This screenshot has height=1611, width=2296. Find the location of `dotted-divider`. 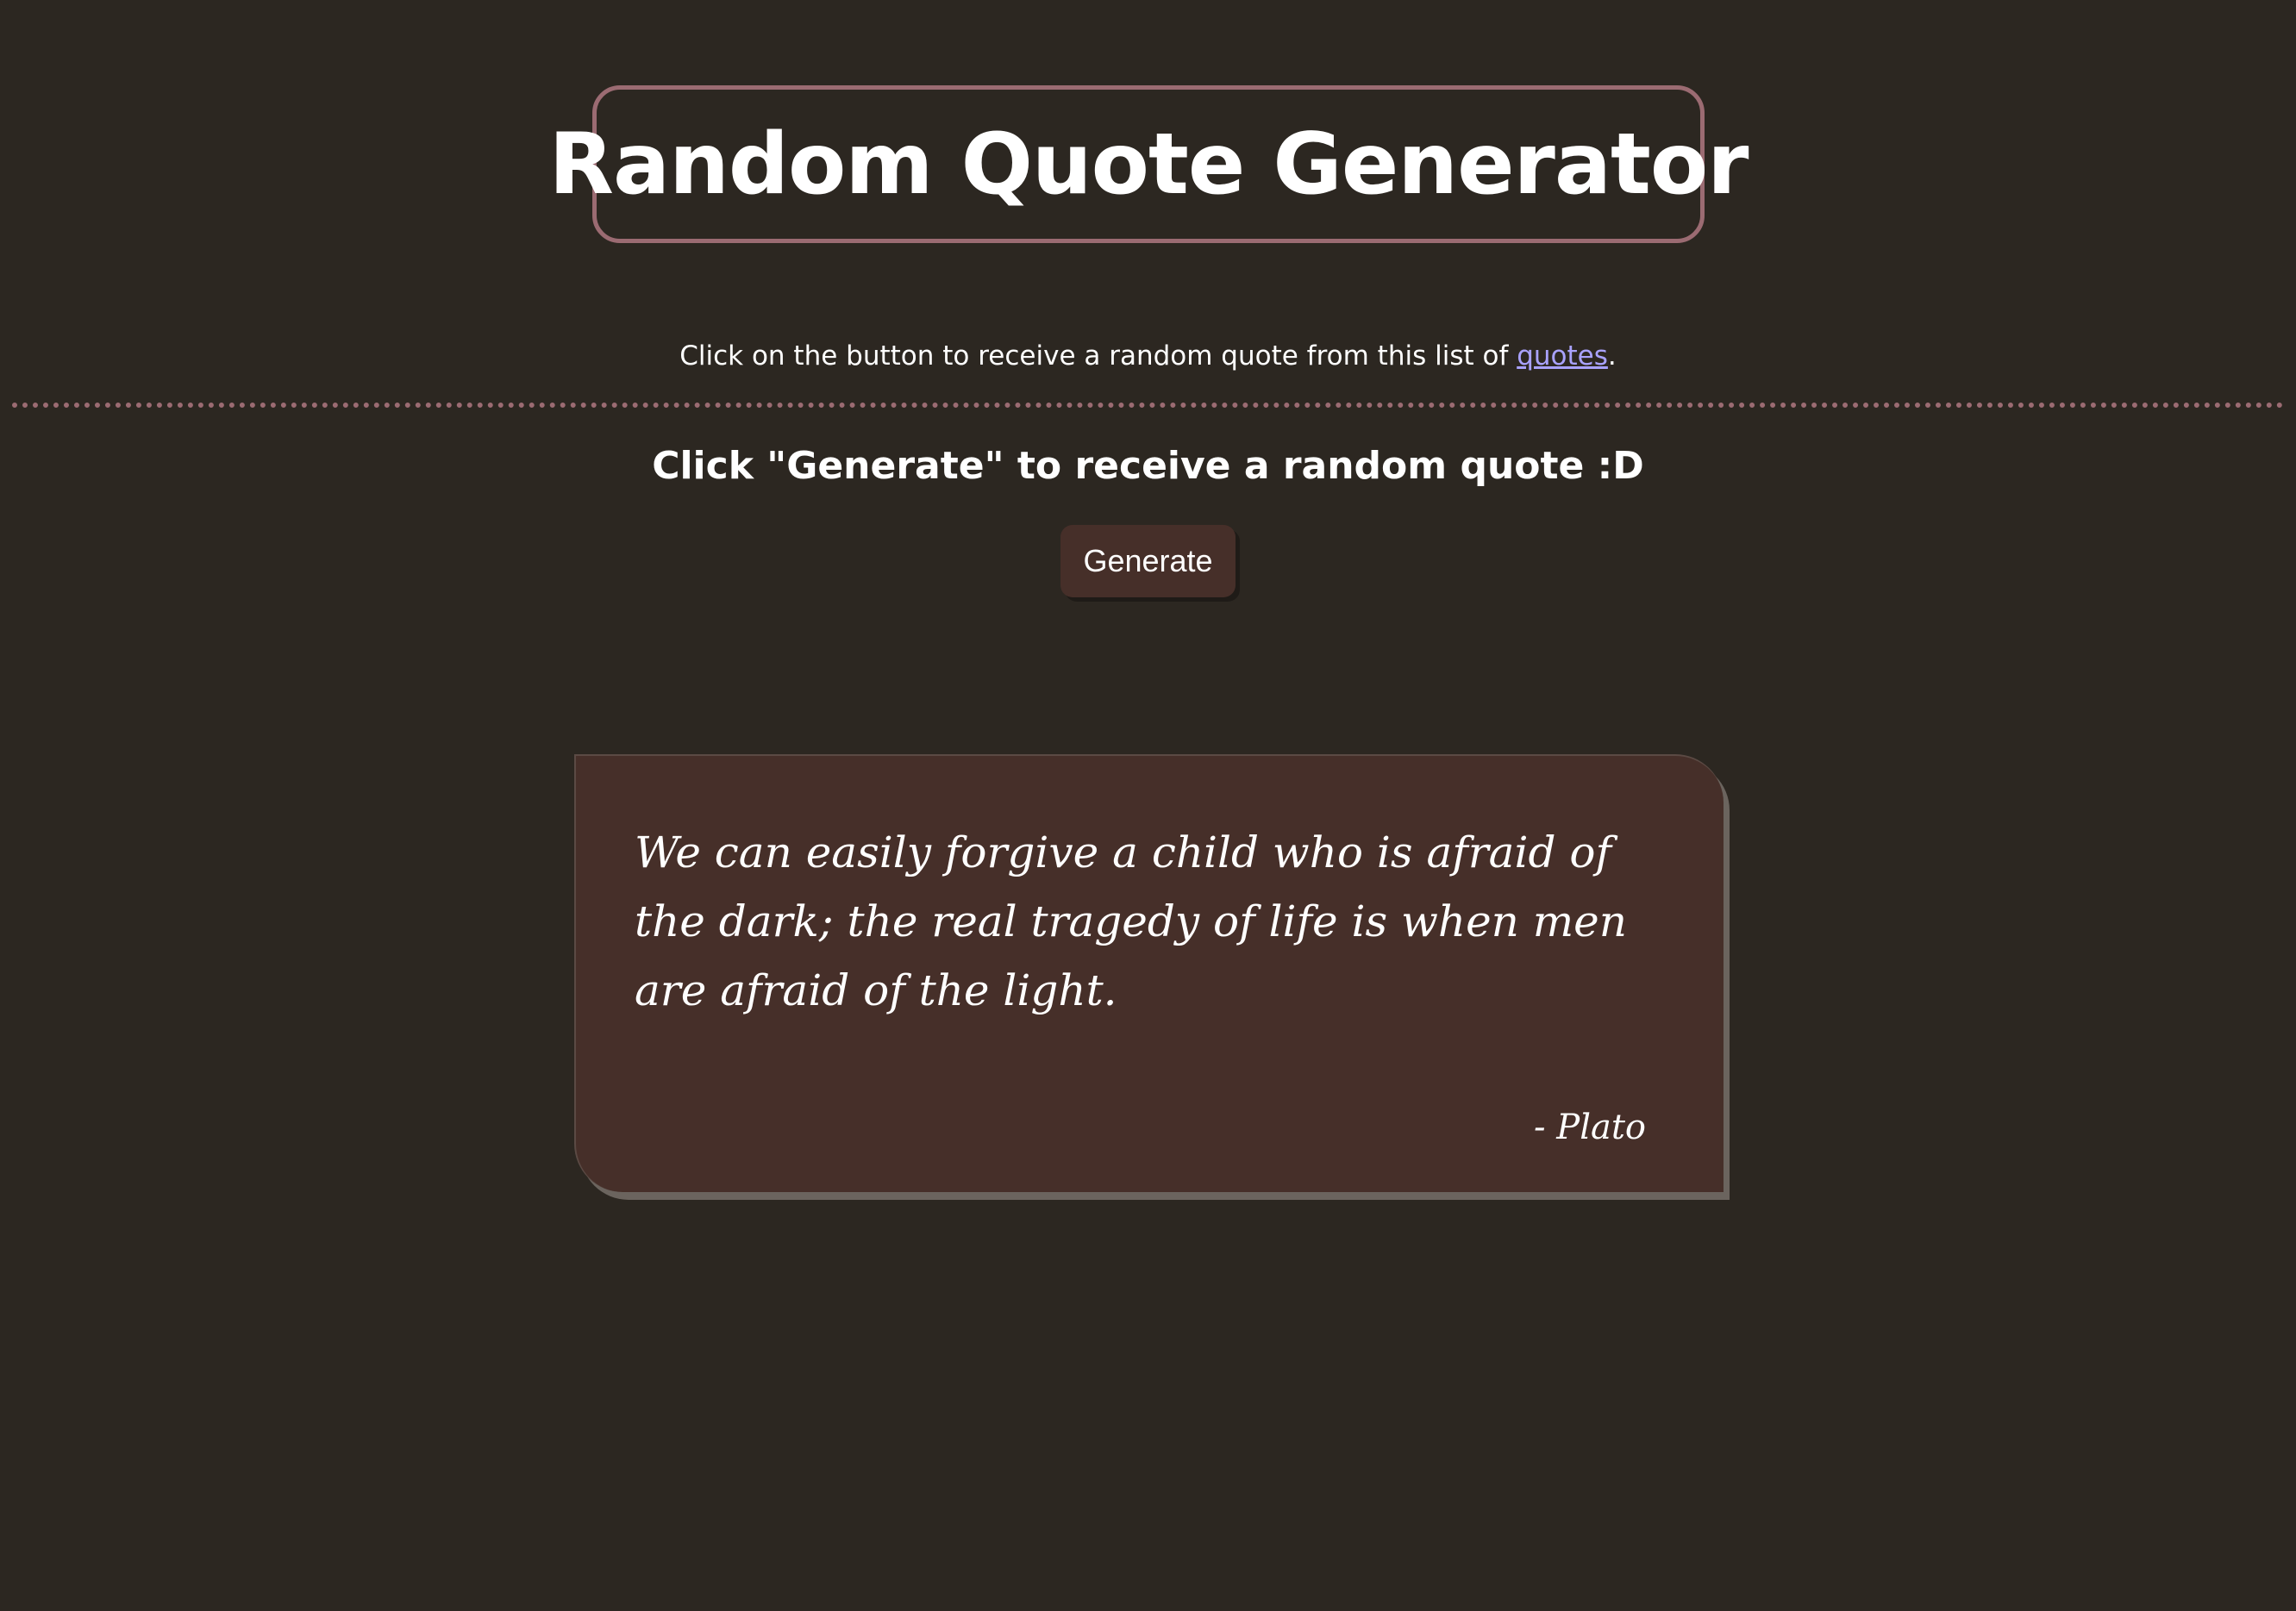

dotted-divider is located at coordinates (1148, 405).